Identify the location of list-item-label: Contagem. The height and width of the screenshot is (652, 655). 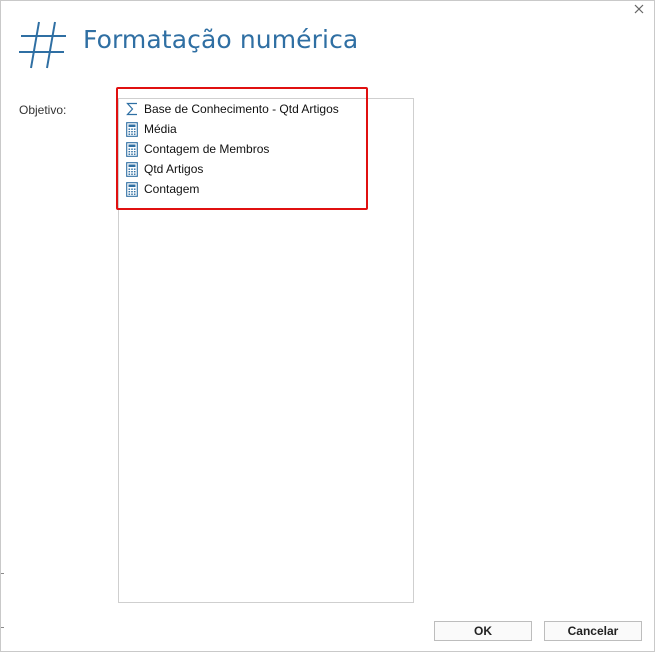
(172, 189).